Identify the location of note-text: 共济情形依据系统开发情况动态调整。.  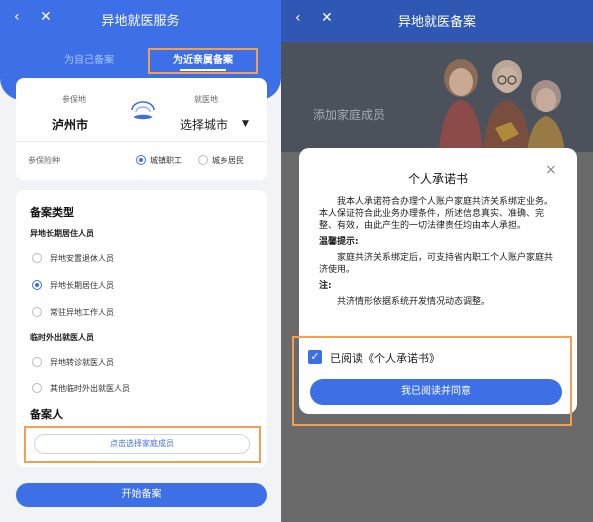
(414, 302).